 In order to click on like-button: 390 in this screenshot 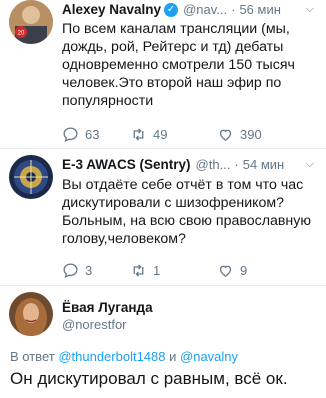, I will do `click(252, 134)`.